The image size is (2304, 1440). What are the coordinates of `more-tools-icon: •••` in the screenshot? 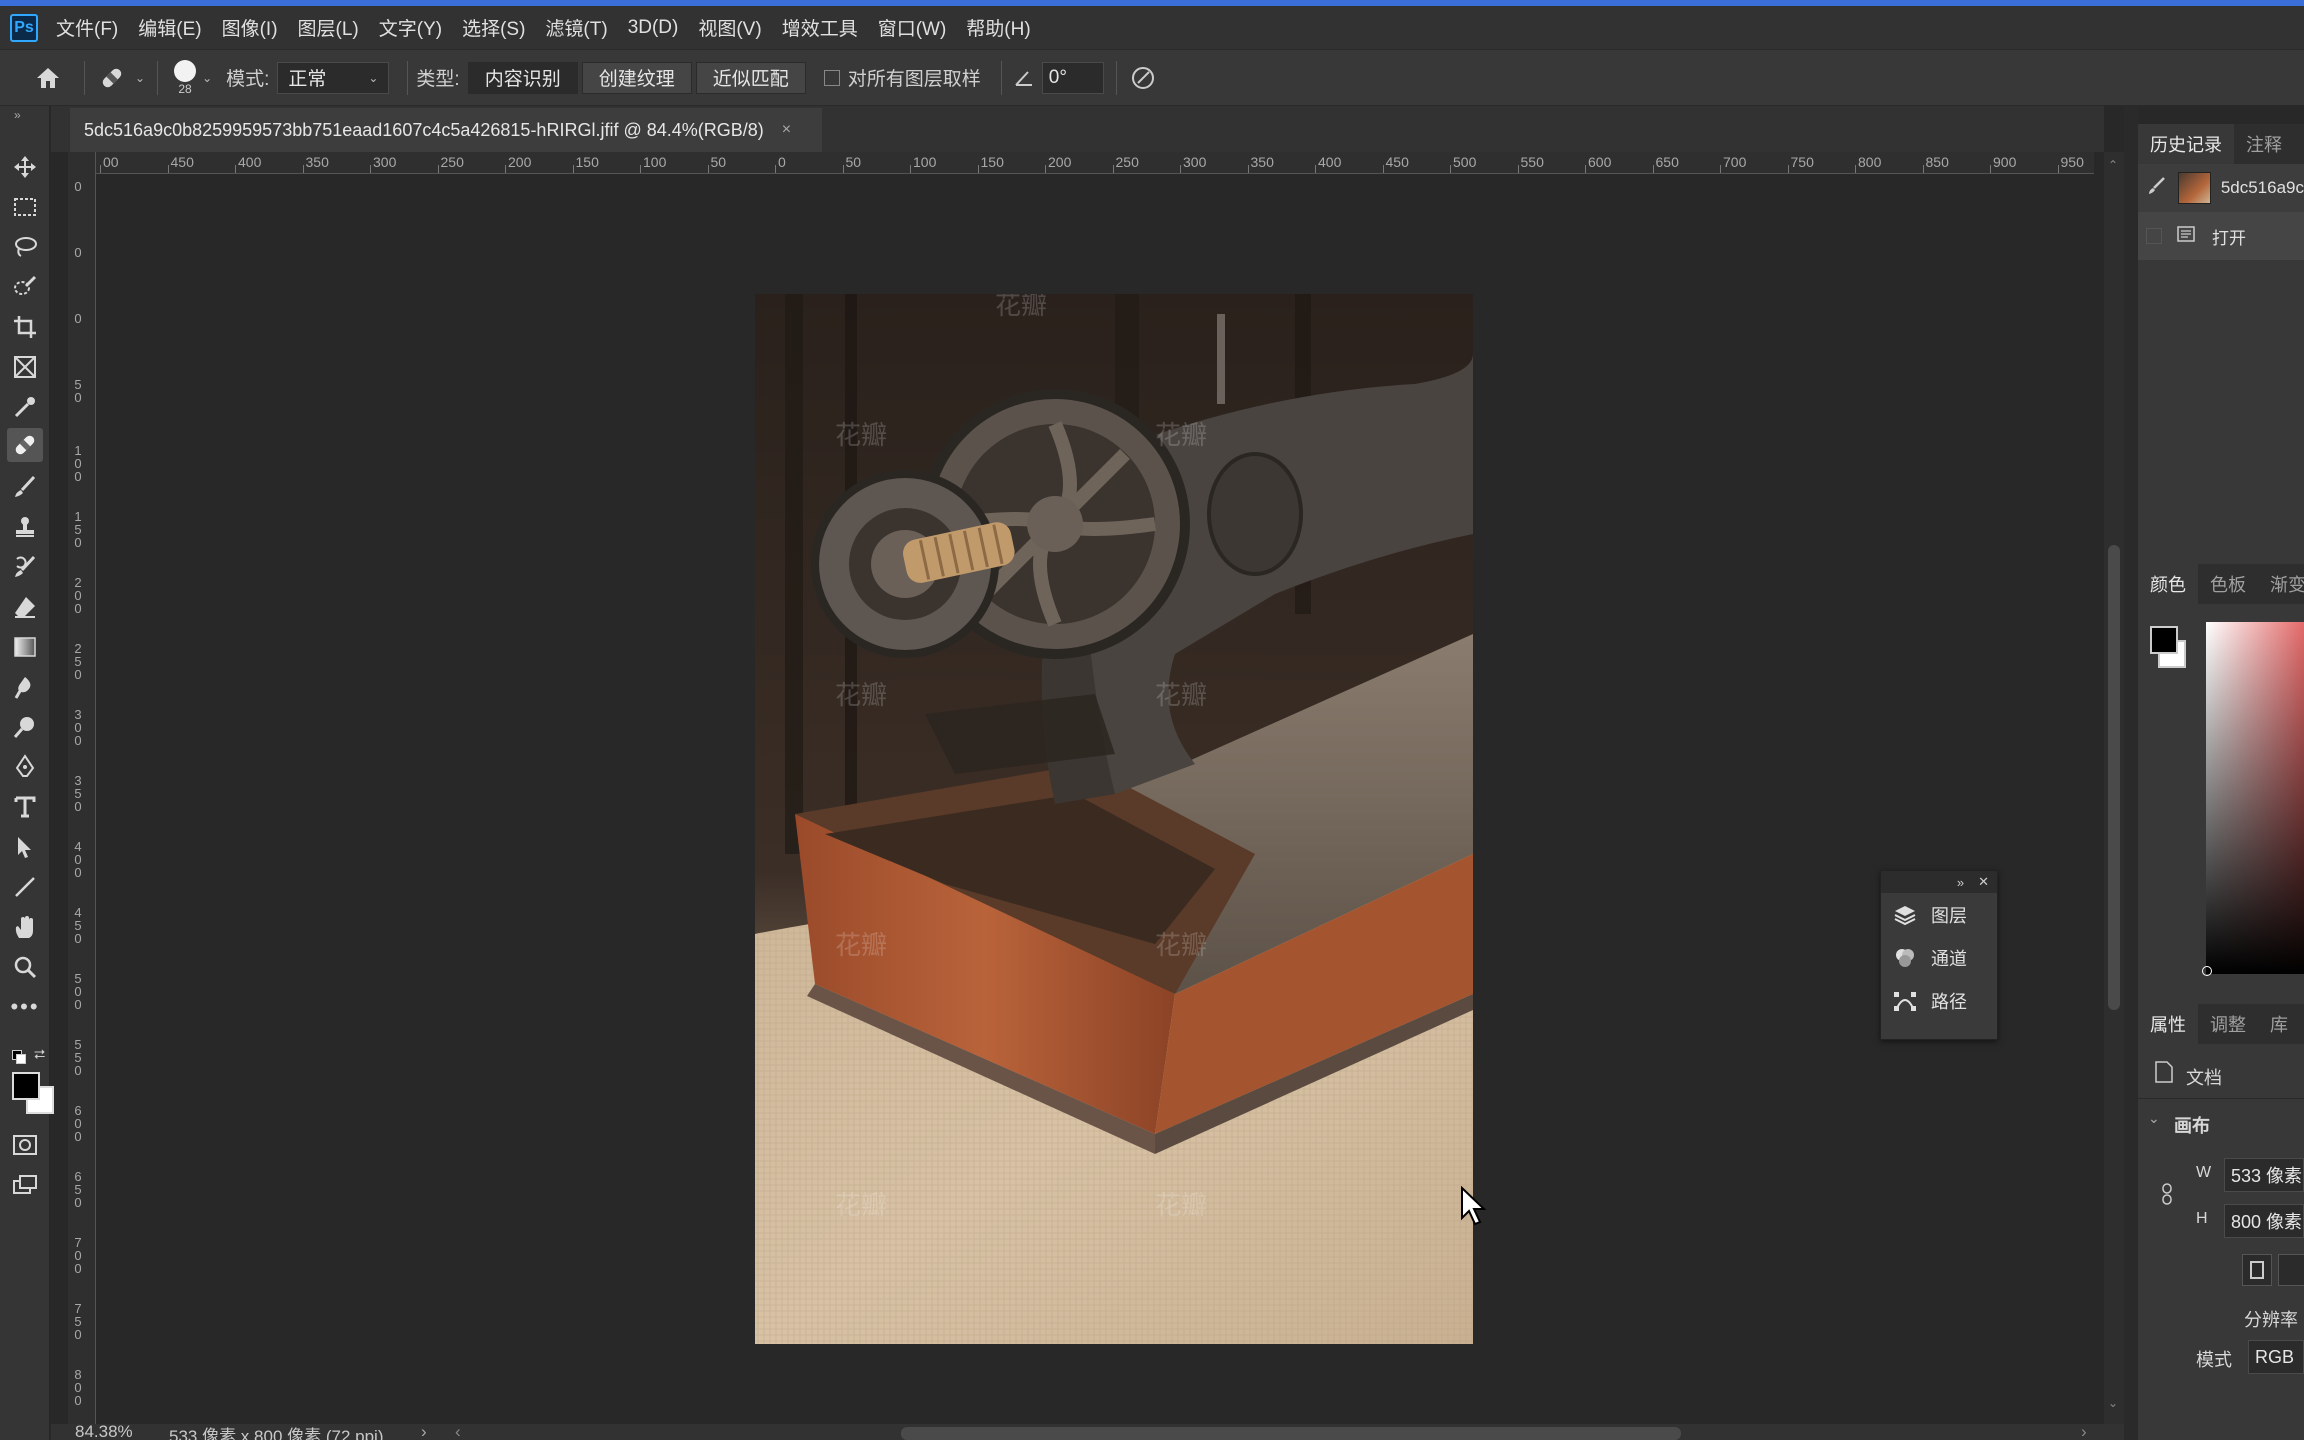 It's located at (25, 1007).